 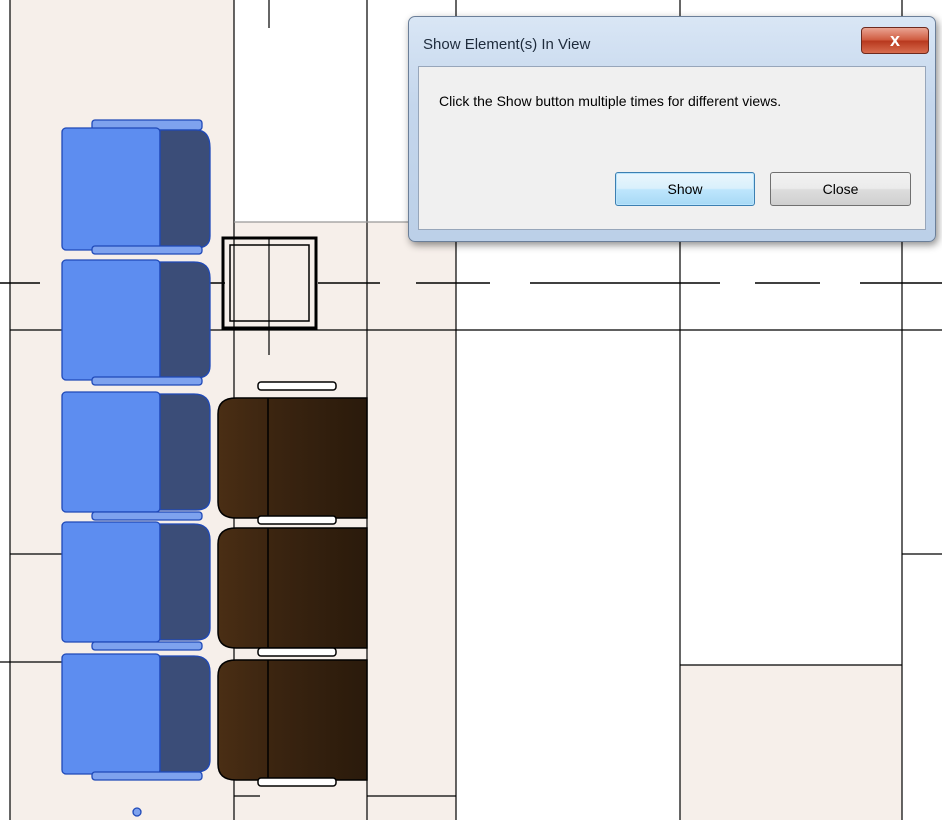 I want to click on dialog-title-bar: Show Element(s) In View x, so click(x=672, y=39).